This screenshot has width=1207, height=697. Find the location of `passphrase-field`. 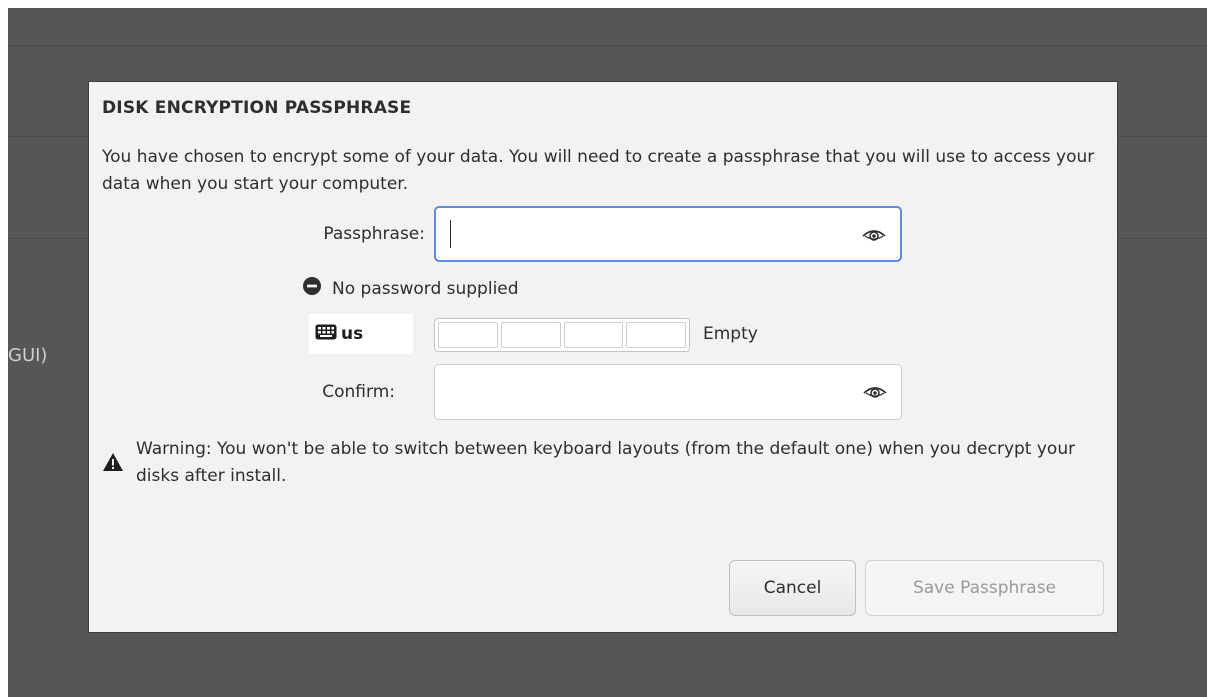

passphrase-field is located at coordinates (668, 234).